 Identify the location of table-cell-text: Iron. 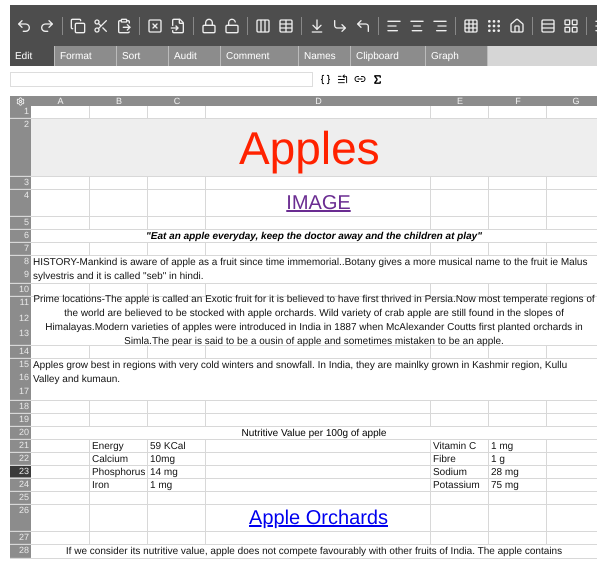
(101, 485).